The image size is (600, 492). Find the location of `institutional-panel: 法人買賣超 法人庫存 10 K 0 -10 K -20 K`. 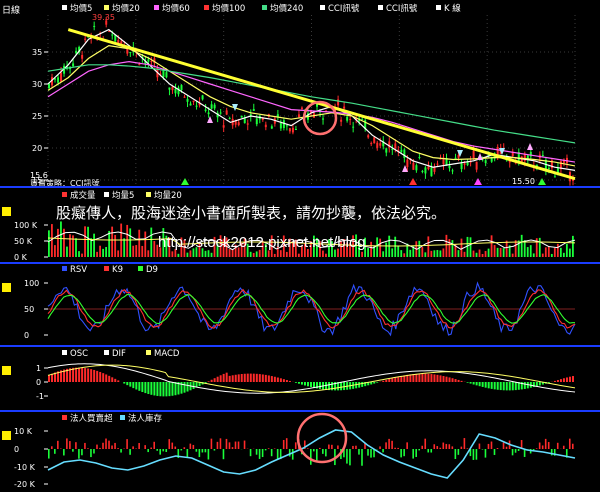

institutional-panel: 法人買賣超 法人庫存 10 K 0 -10 K -20 K is located at coordinates (289, 450).